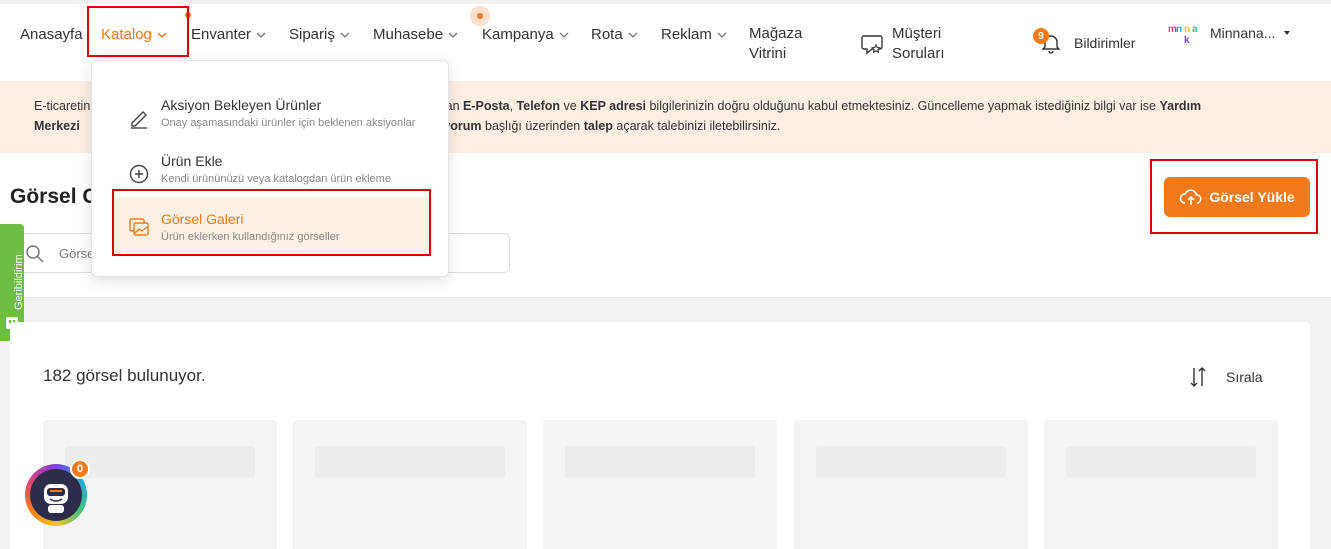  Describe the element at coordinates (1225, 377) in the screenshot. I see `sort-button: Sırala` at that location.